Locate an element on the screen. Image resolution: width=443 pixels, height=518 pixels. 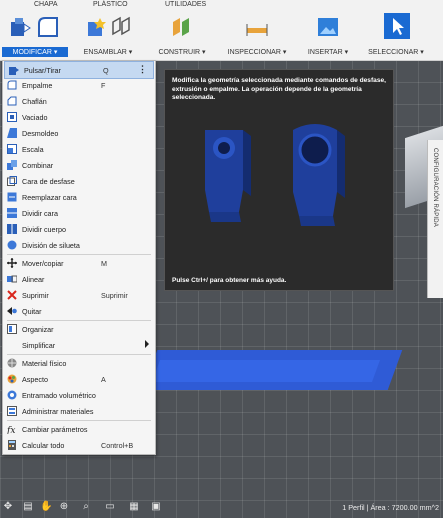
menu-item-label: División de silueta is located at coordinates (51, 245).